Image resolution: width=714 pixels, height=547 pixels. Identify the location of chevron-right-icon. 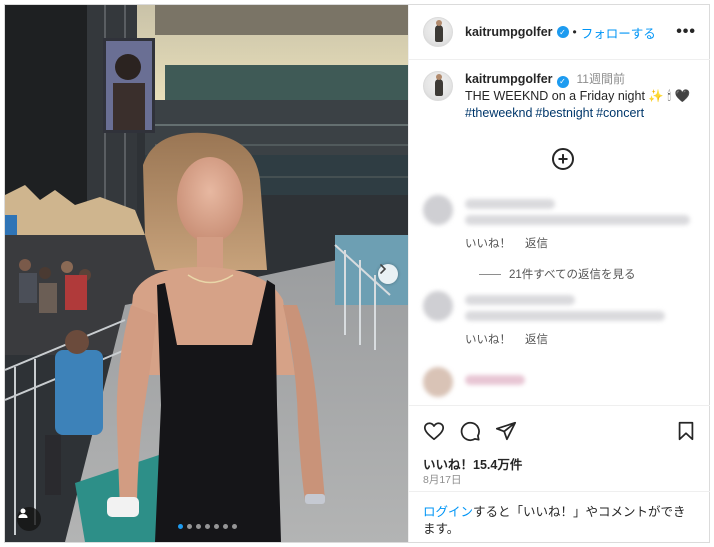
(383, 269).